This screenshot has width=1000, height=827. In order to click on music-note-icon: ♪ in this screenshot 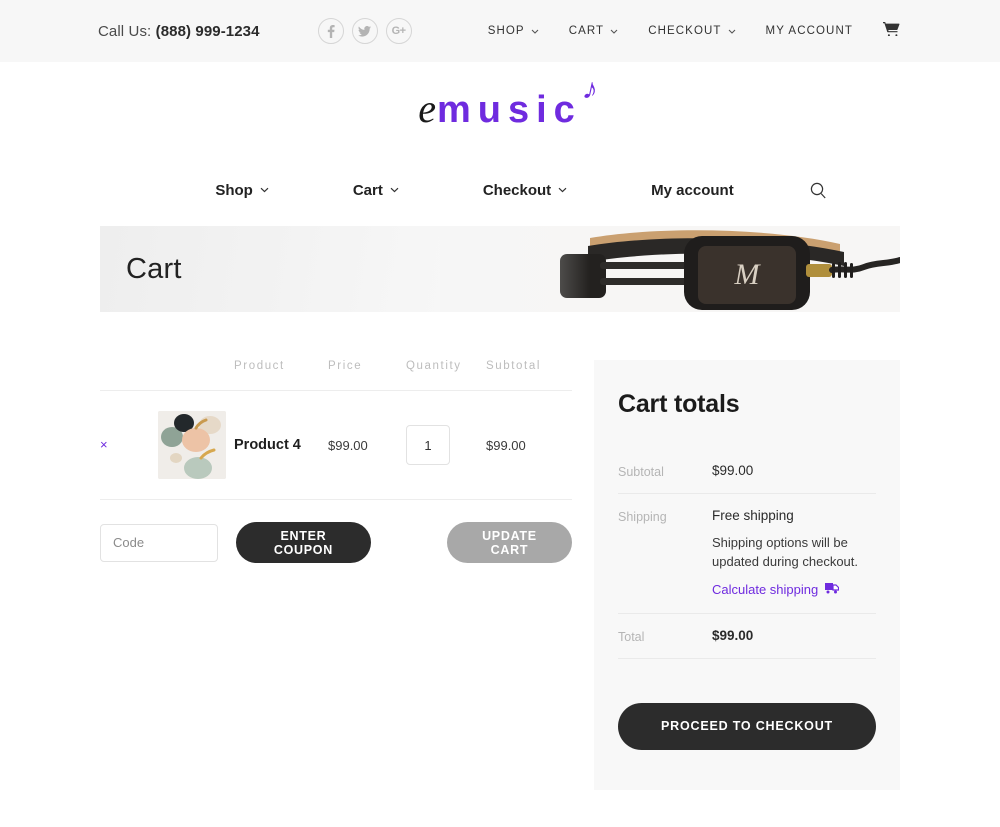, I will do `click(590, 89)`.